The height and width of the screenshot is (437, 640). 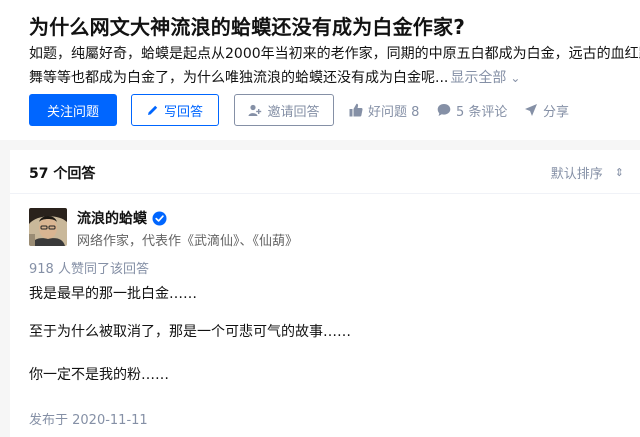 I want to click on write-answer-button: 写回答, so click(x=175, y=110).